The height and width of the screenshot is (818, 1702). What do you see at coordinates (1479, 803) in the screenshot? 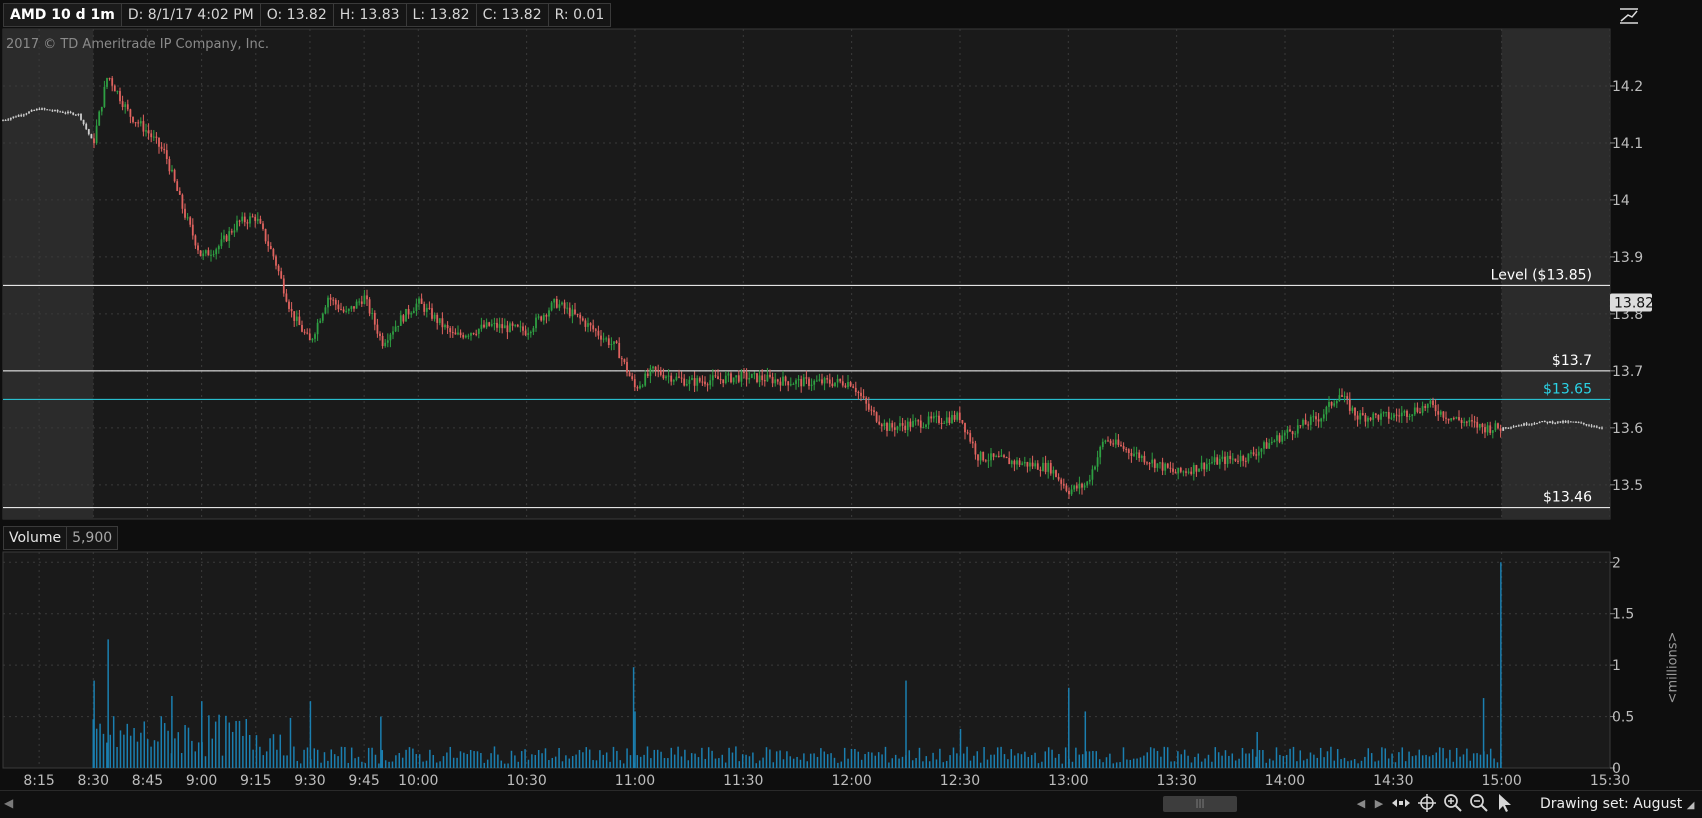
I see `zoom-out-icon` at bounding box center [1479, 803].